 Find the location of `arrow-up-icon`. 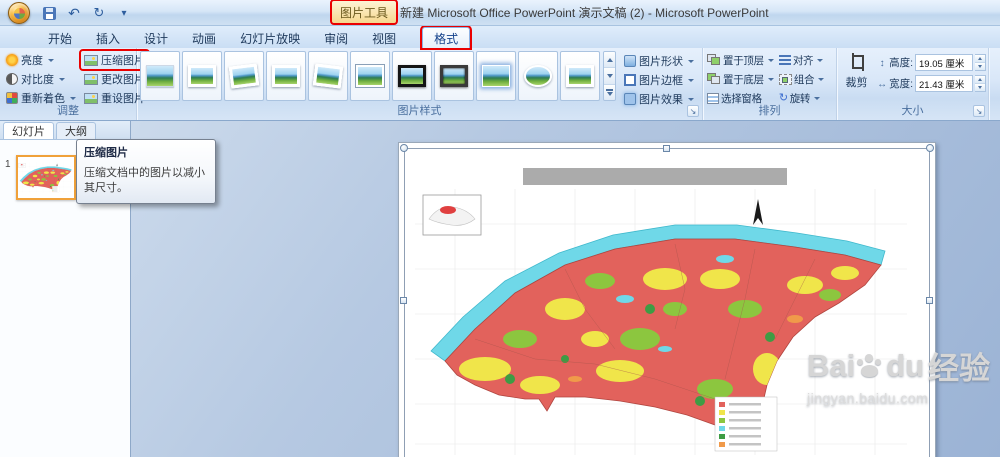

arrow-up-icon is located at coordinates (609, 59).